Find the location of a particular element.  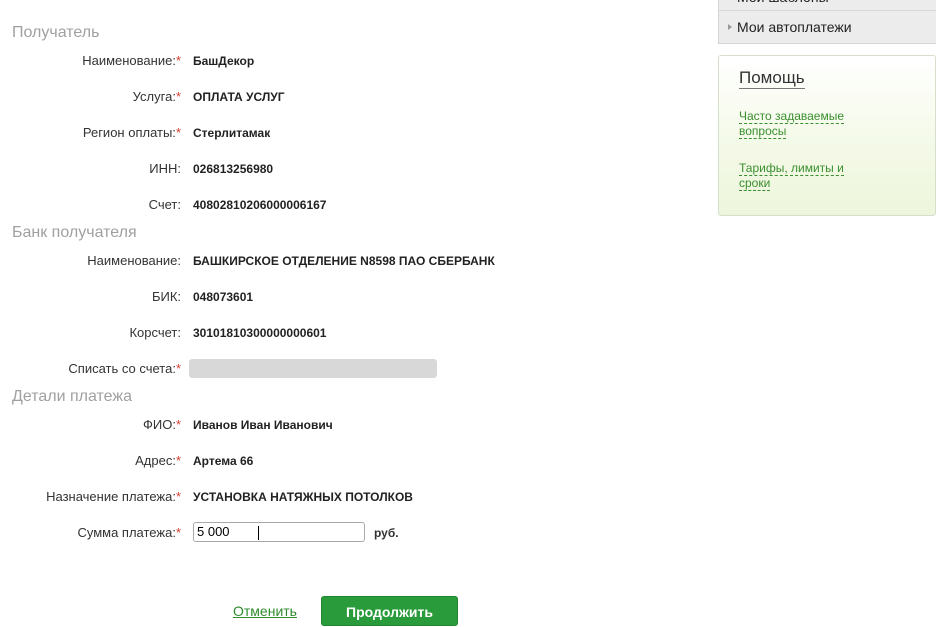

field-account: Счет: 40802810206000006167 is located at coordinates (350, 205).